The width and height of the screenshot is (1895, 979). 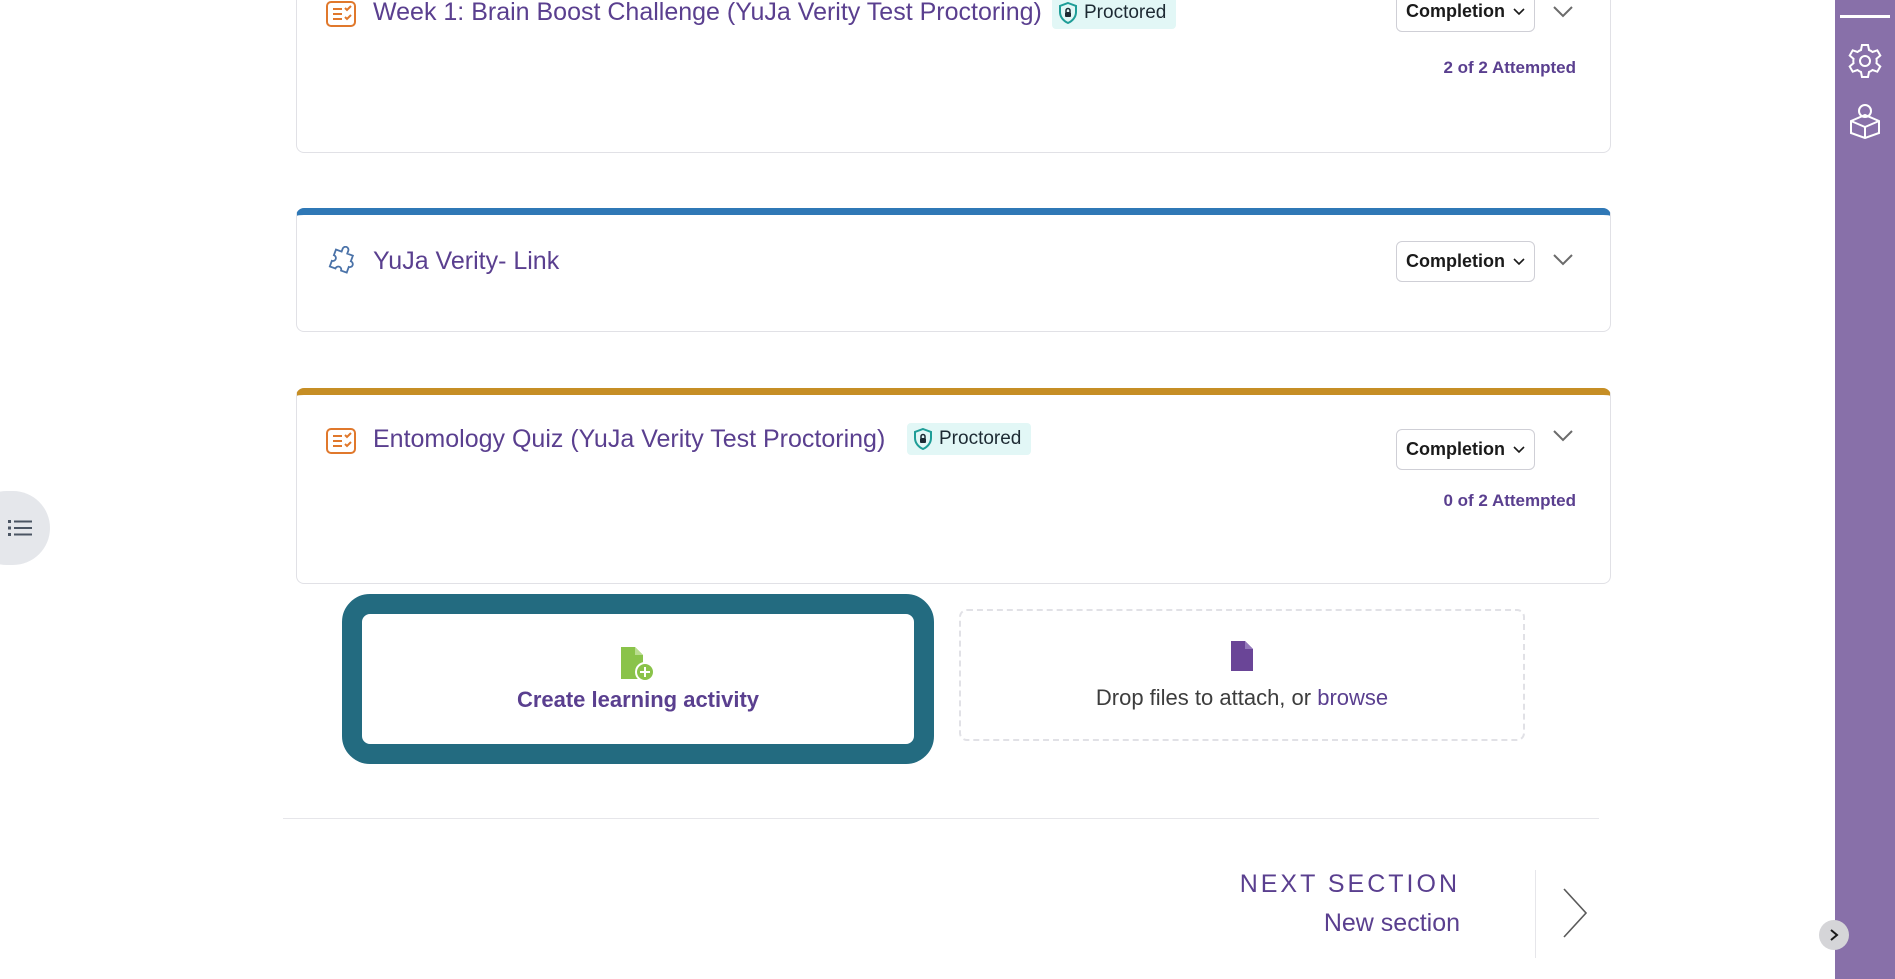 I want to click on section-divider, so click(x=941, y=818).